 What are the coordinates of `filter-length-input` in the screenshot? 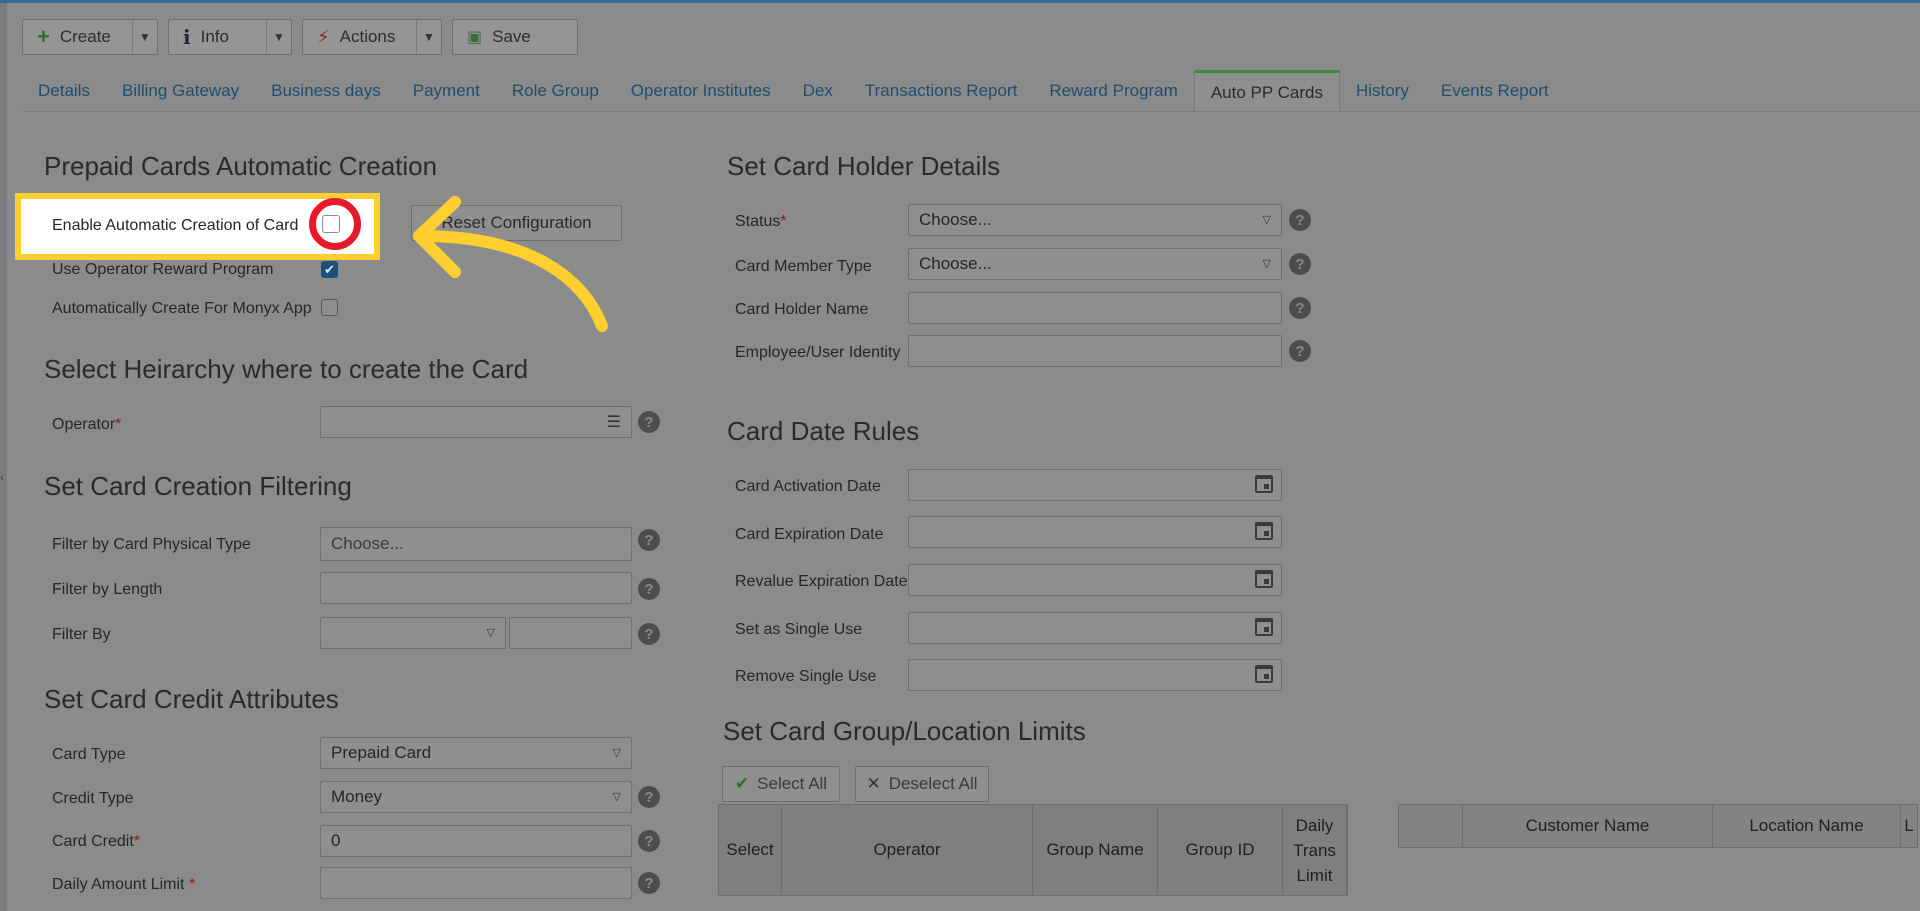 It's located at (476, 588).